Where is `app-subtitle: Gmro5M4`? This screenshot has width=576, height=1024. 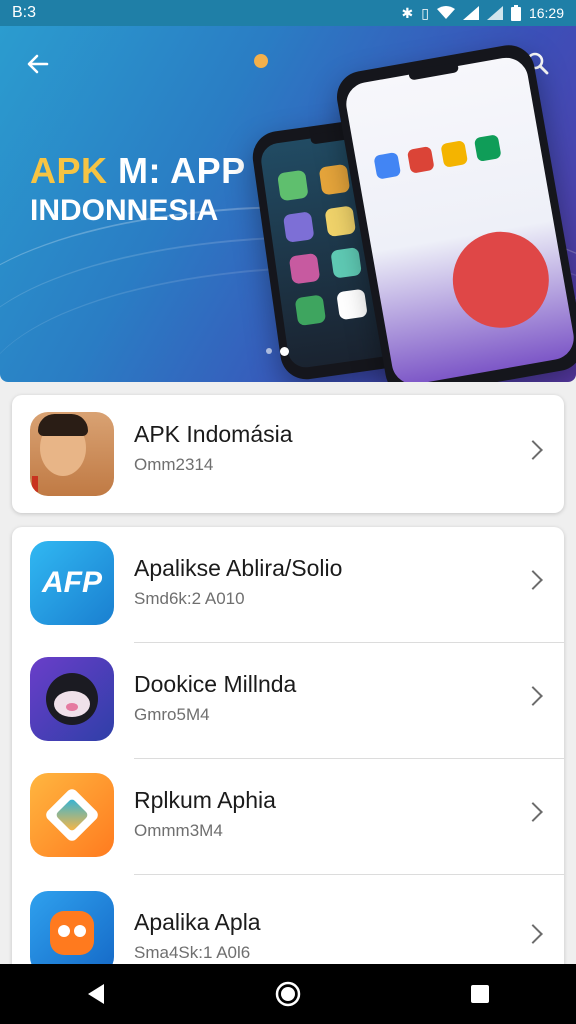
app-subtitle: Gmro5M4 is located at coordinates (172, 714).